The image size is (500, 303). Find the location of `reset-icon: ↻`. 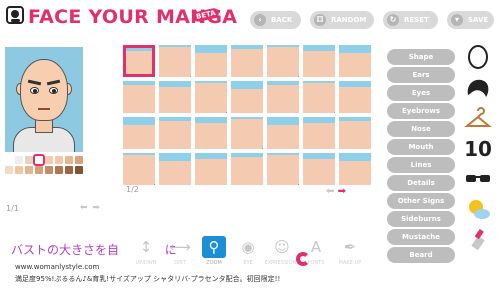

reset-icon: ↻ is located at coordinates (393, 20).